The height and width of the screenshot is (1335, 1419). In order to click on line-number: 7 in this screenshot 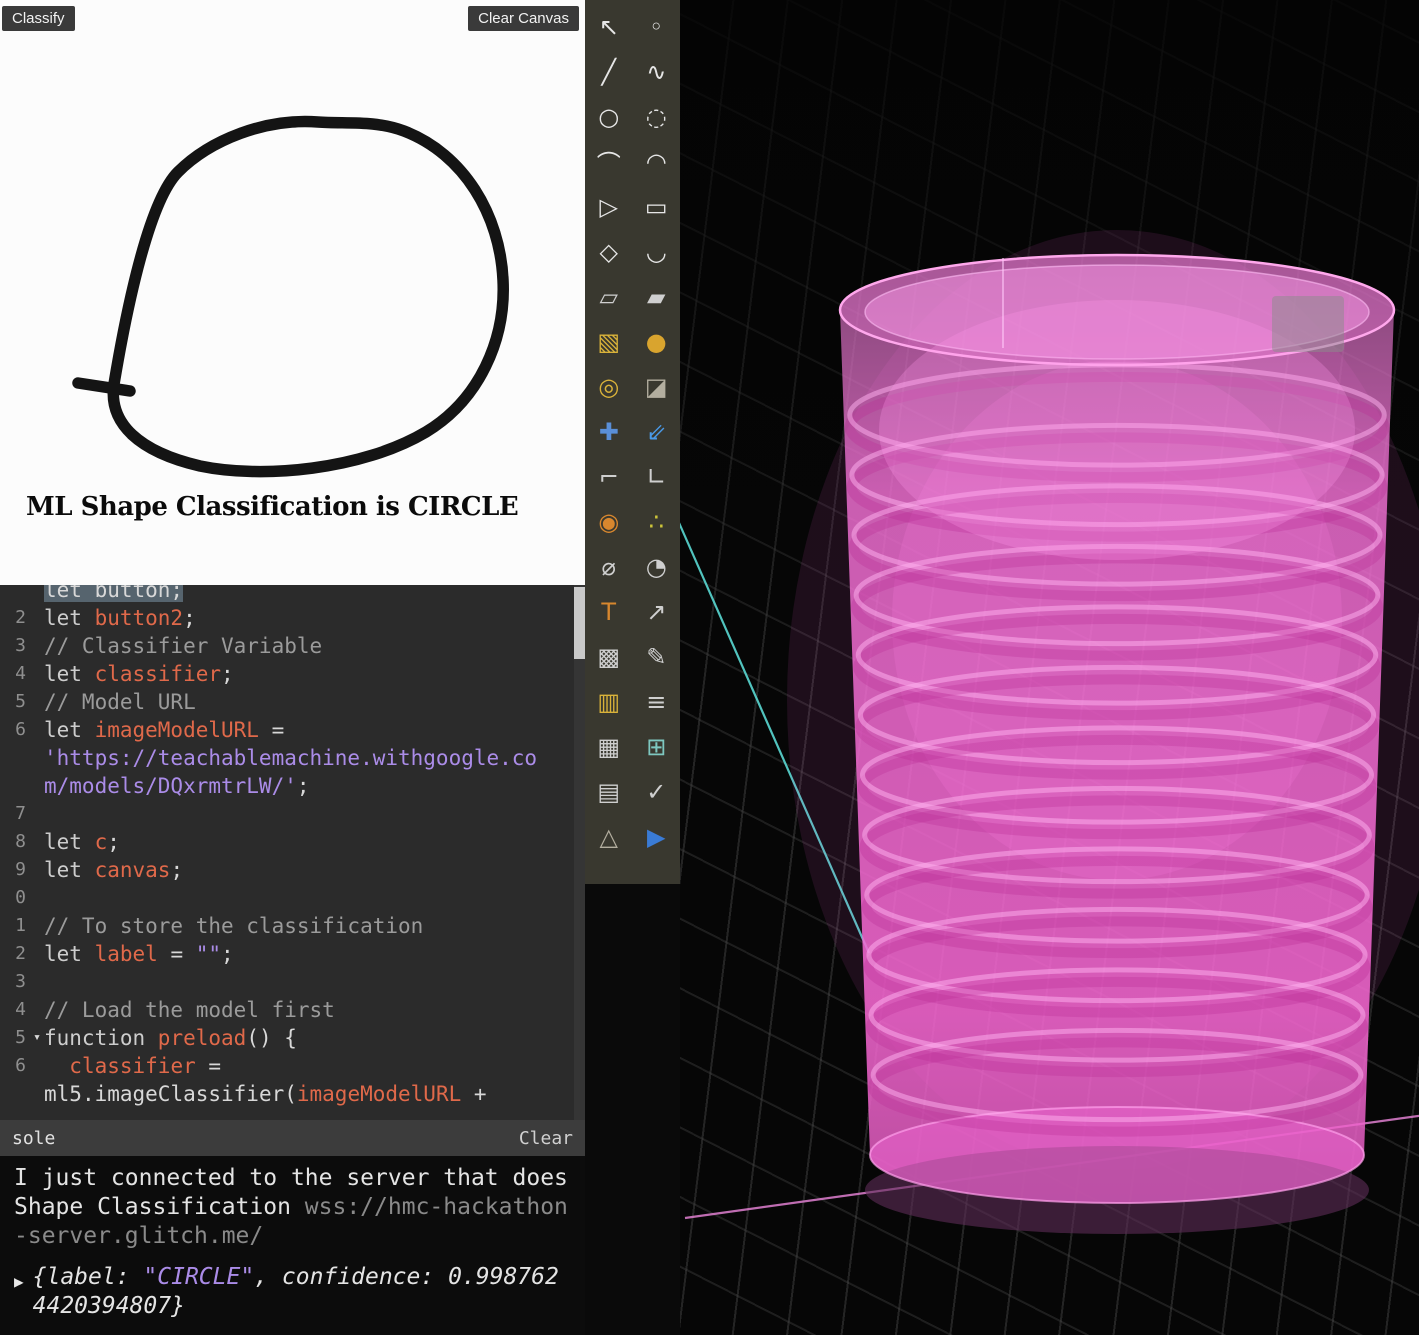, I will do `click(20, 813)`.